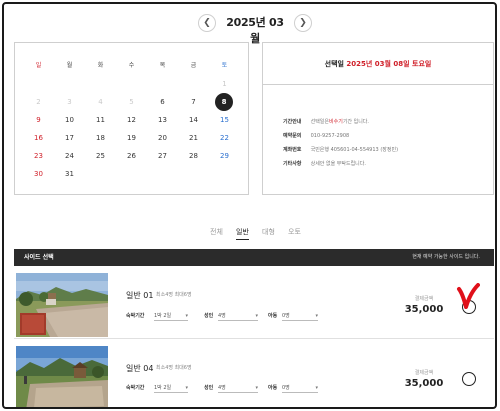 The image size is (500, 411). Describe the element at coordinates (224, 84) in the screenshot. I see `calendar-day: 1` at that location.